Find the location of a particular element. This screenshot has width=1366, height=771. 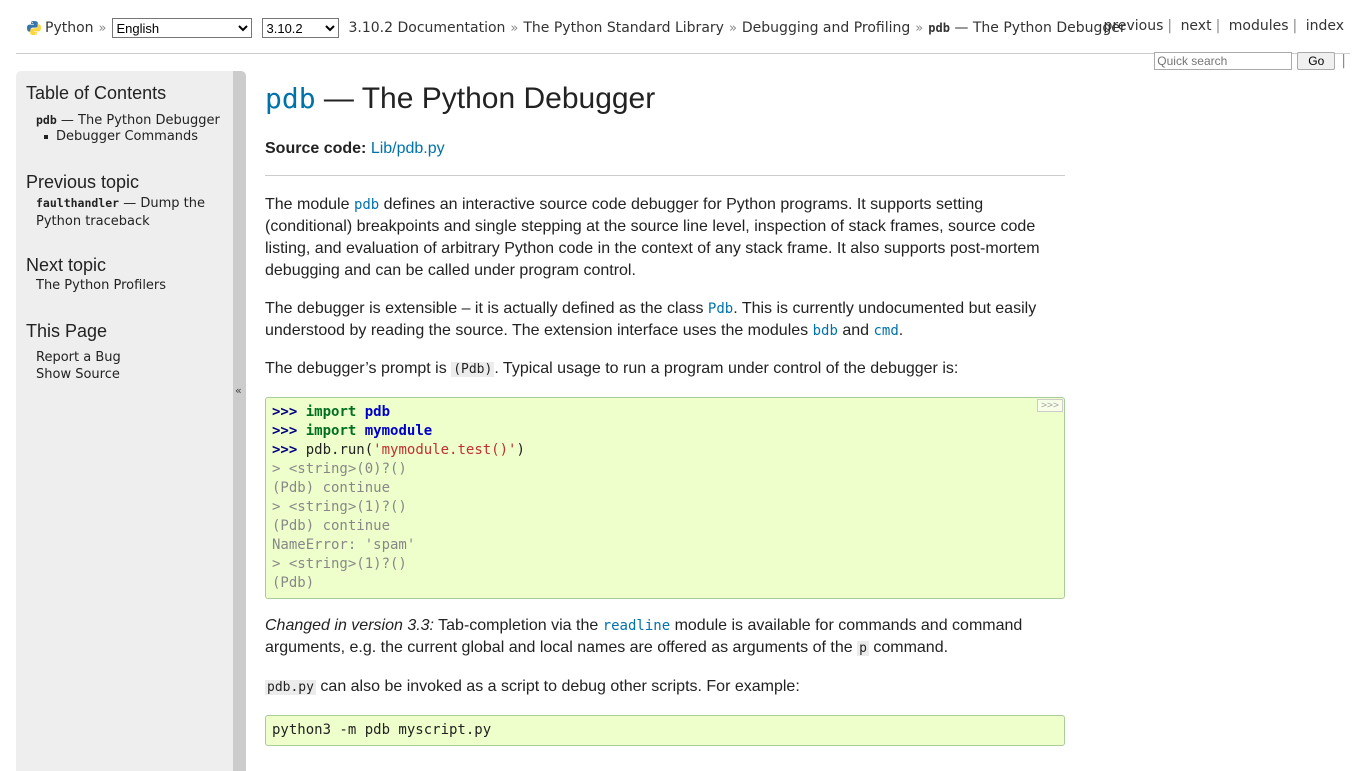

source-code-line: Source code: Lib/pdb.py is located at coordinates (355, 148).